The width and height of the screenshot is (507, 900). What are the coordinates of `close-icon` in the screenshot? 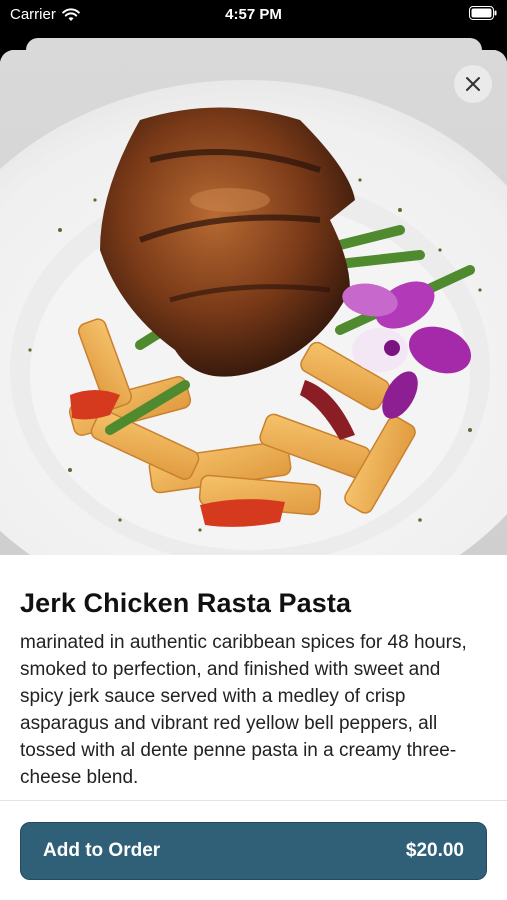 It's located at (473, 84).